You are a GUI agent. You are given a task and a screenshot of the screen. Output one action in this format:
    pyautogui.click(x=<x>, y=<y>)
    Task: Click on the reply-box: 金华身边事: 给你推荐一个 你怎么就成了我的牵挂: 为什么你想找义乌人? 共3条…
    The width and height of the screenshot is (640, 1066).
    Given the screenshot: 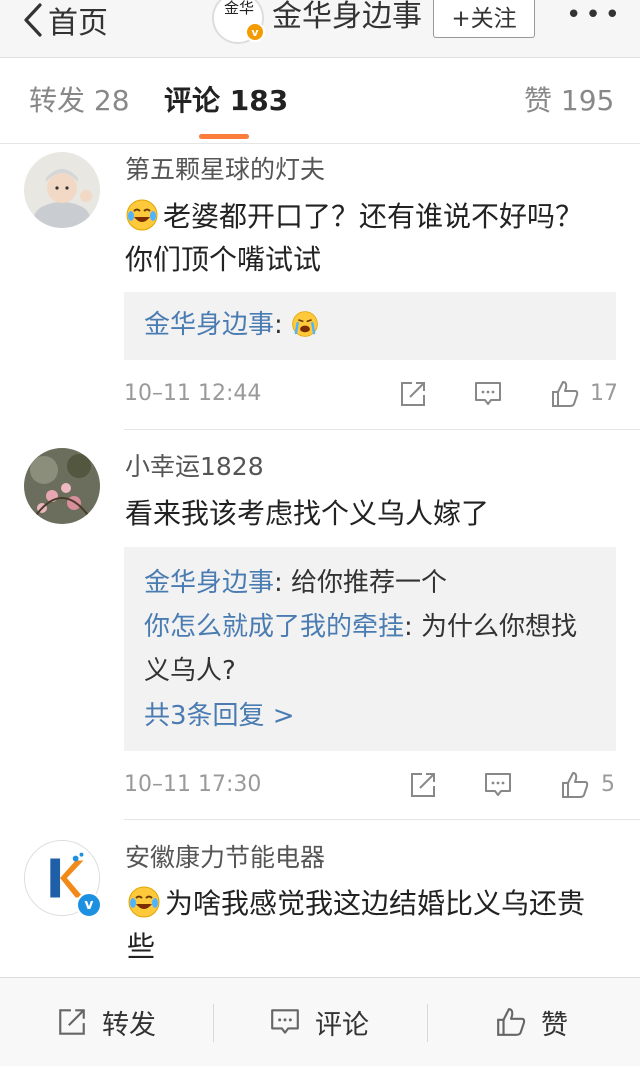 What is the action you would take?
    pyautogui.click(x=370, y=649)
    